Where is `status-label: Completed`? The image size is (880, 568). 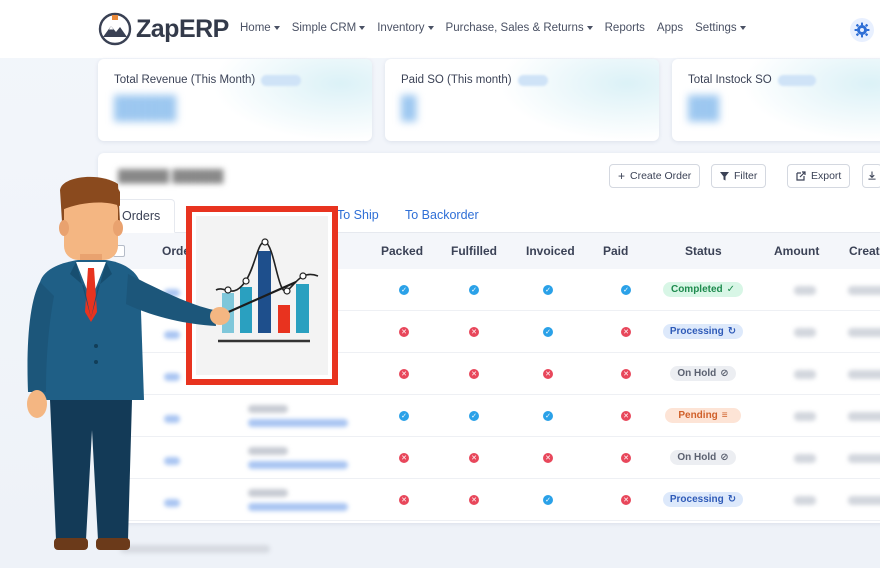
status-label: Completed is located at coordinates (696, 289).